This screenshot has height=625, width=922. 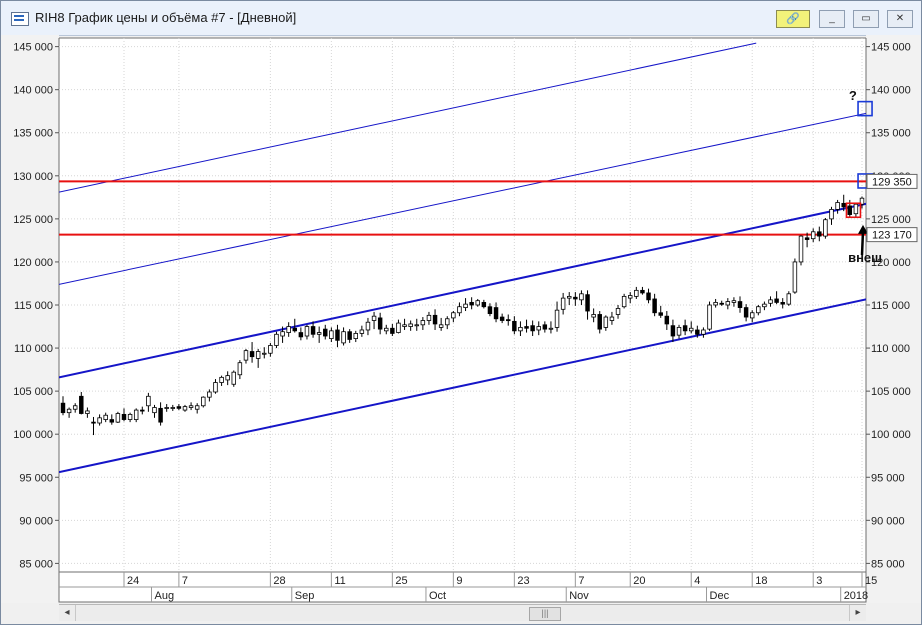 What do you see at coordinates (279, 581) in the screenshot?
I see `x-tick-label: 28` at bounding box center [279, 581].